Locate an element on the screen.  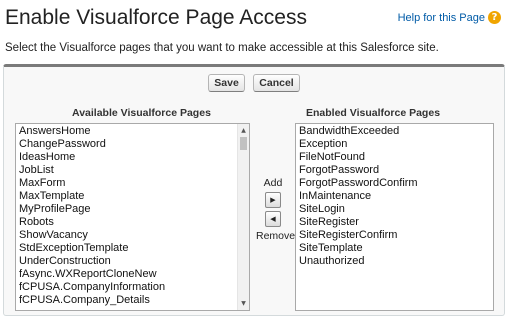
button-bar: Save Cancel is located at coordinates (254, 82).